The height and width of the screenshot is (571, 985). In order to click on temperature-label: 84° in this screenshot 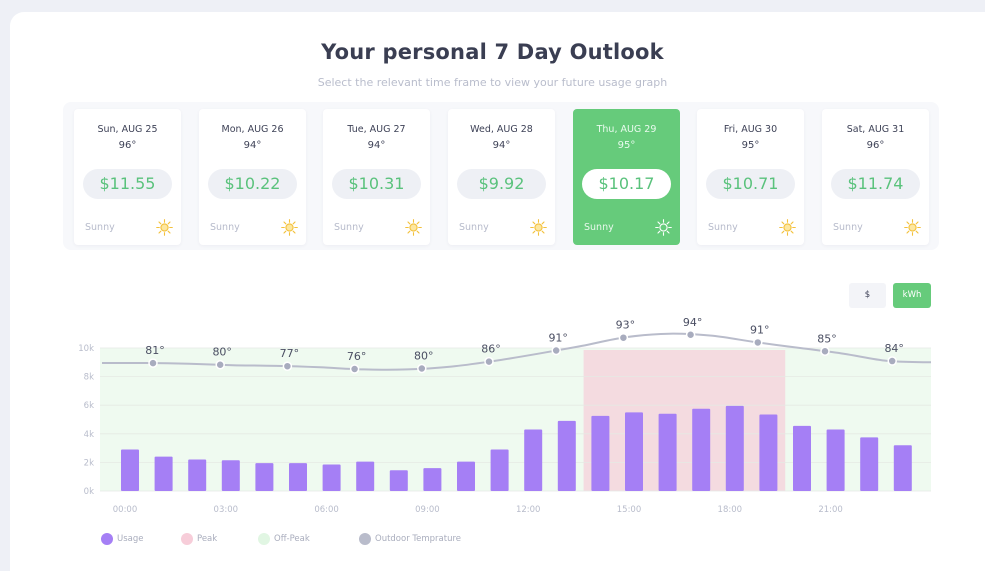, I will do `click(894, 348)`.